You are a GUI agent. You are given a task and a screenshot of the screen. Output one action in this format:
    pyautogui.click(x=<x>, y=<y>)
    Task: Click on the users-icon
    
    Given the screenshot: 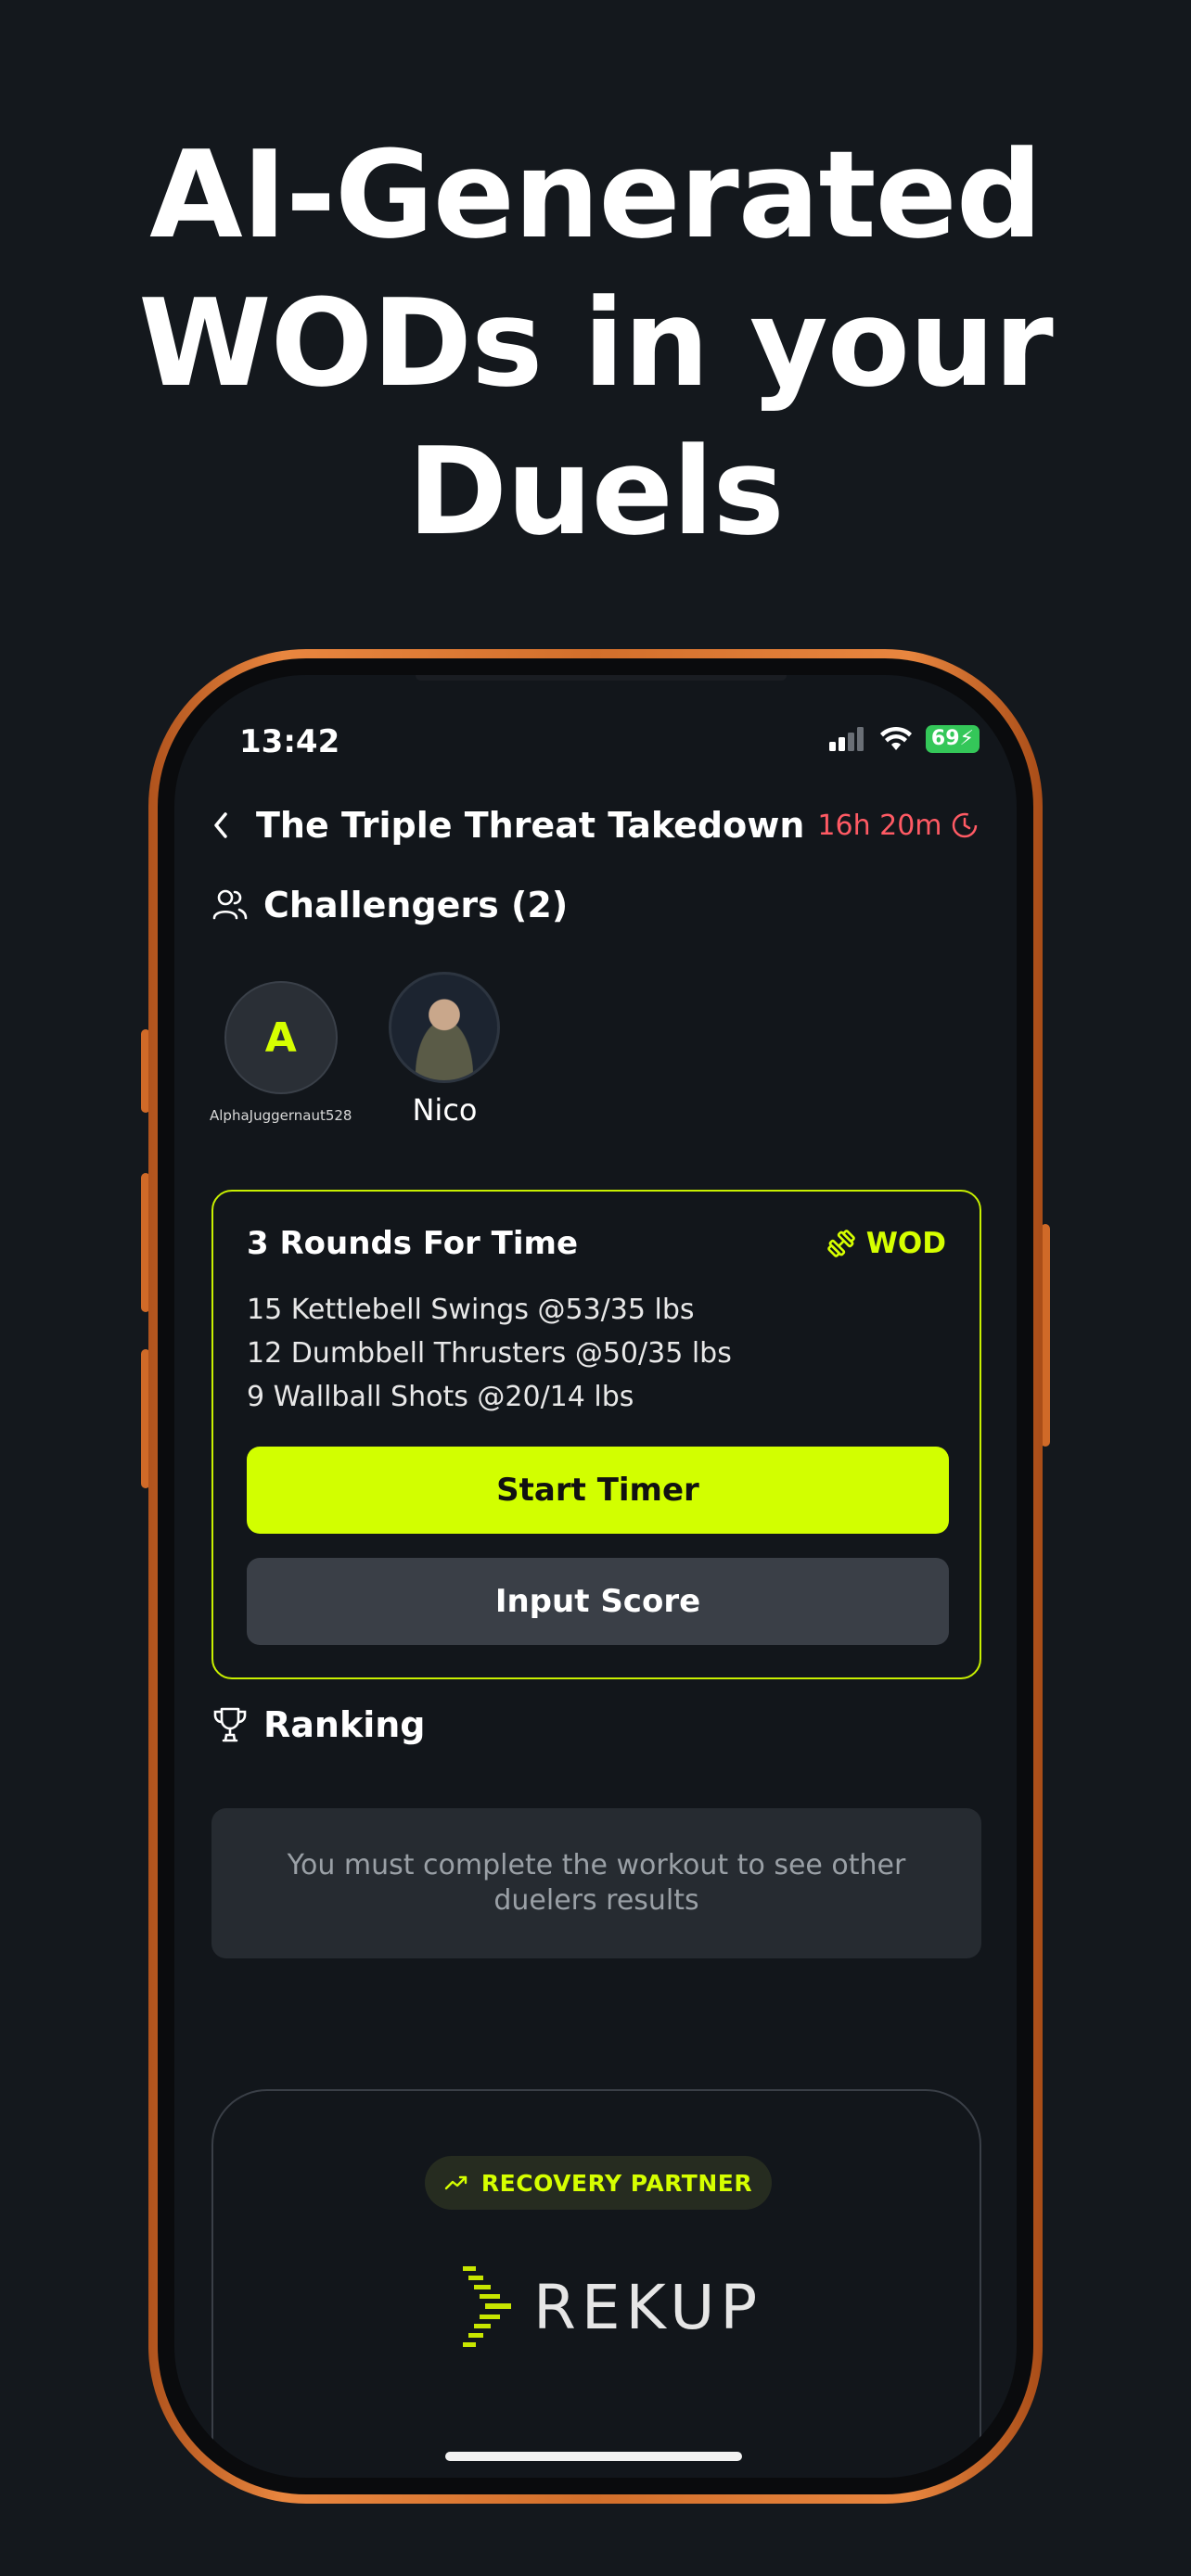 What is the action you would take?
    pyautogui.click(x=230, y=904)
    